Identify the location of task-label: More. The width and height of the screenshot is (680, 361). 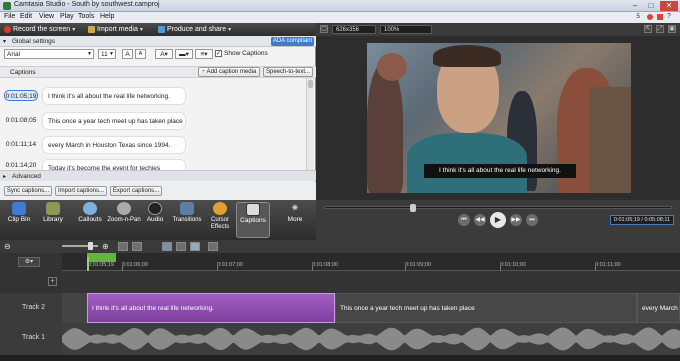
(295, 219).